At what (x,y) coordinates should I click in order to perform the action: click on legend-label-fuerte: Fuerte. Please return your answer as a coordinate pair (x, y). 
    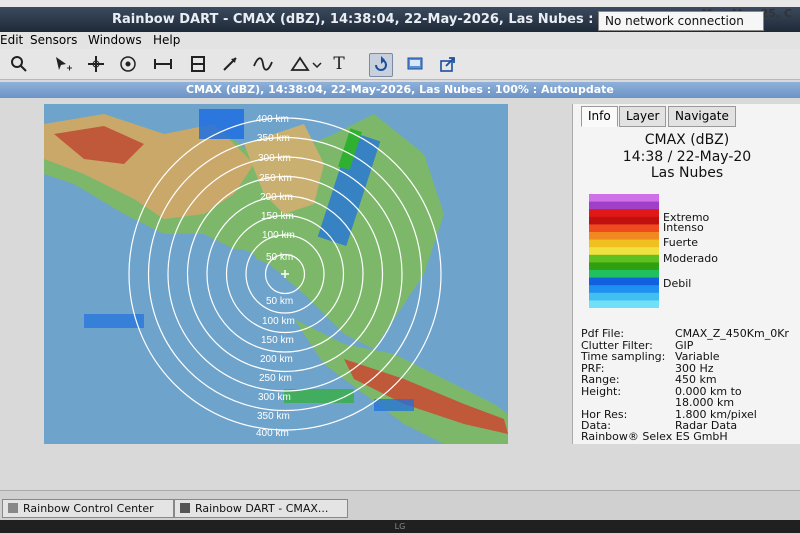
    Looking at the image, I should click on (681, 242).